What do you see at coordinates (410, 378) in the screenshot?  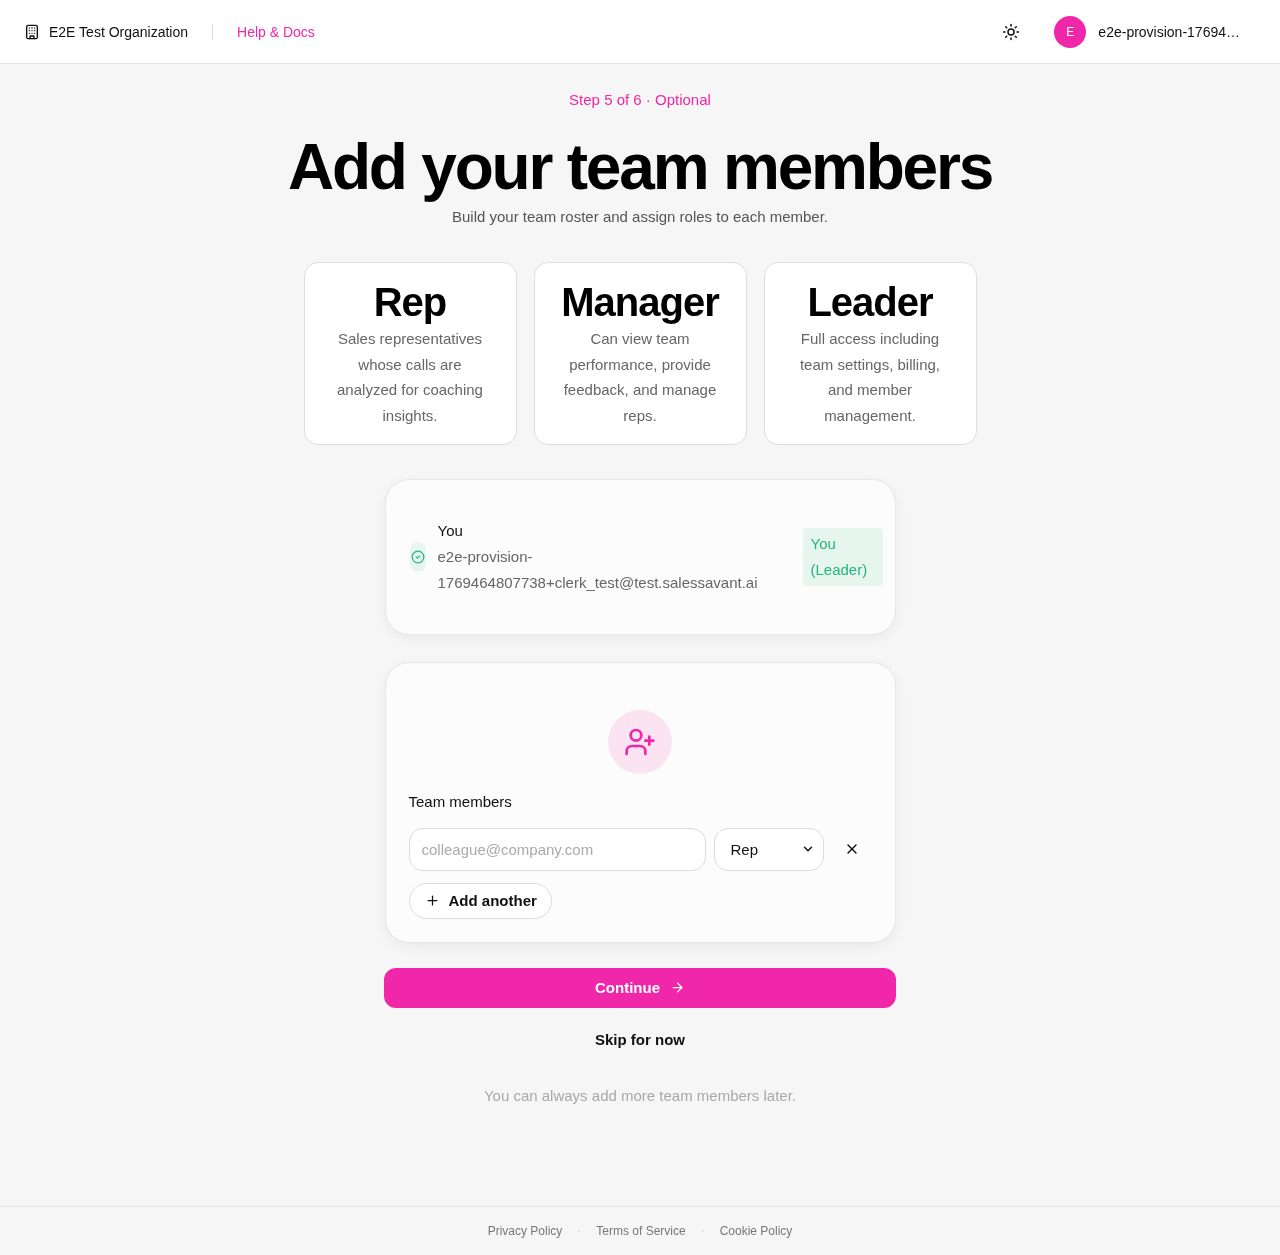 I see `role-description: Sales representatives whose calls are analyzed for coaching insights.` at bounding box center [410, 378].